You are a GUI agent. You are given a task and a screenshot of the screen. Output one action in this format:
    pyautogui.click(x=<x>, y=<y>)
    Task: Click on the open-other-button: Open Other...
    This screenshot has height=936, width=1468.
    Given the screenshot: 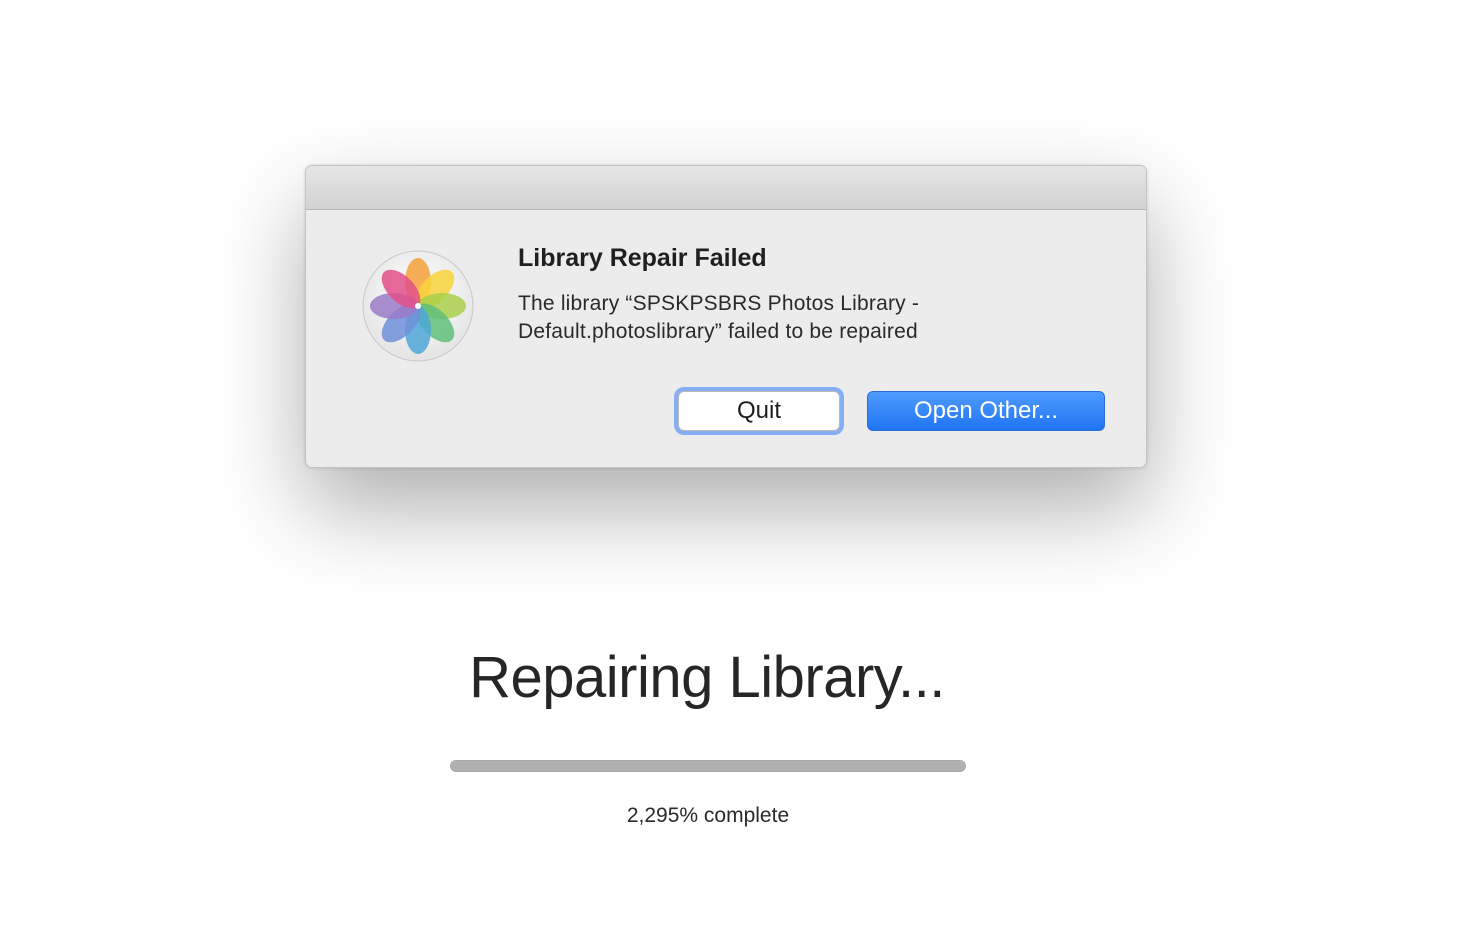 What is the action you would take?
    pyautogui.click(x=986, y=411)
    